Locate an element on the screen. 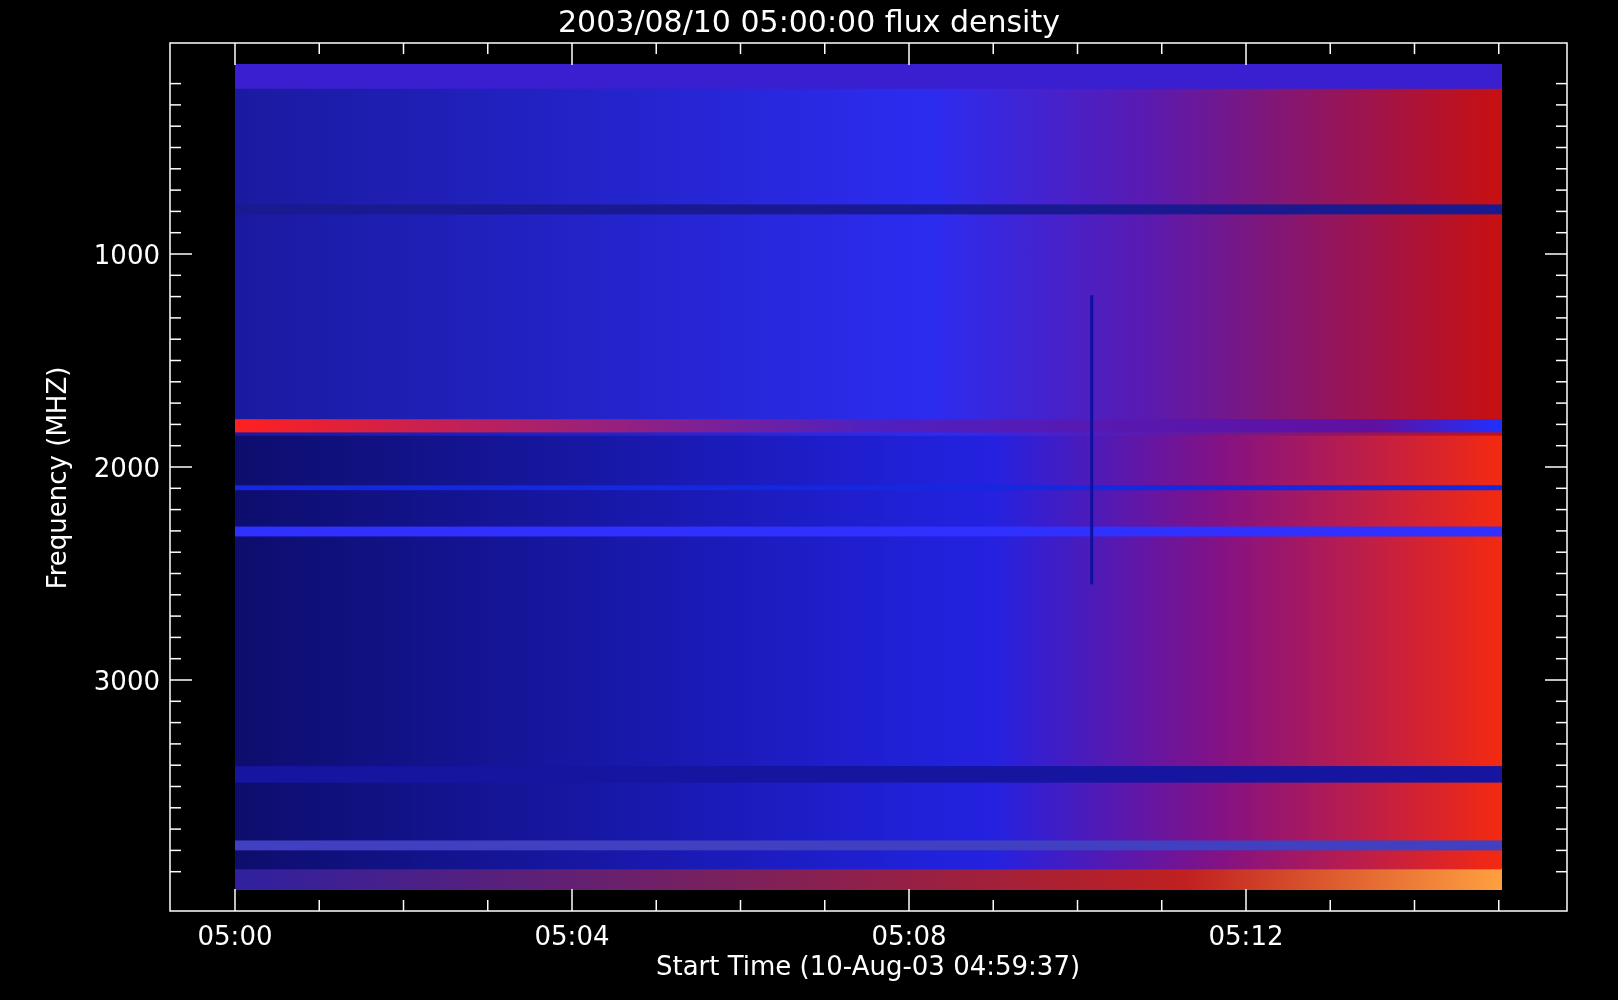  y-tick-label: 2000 is located at coordinates (126, 468).